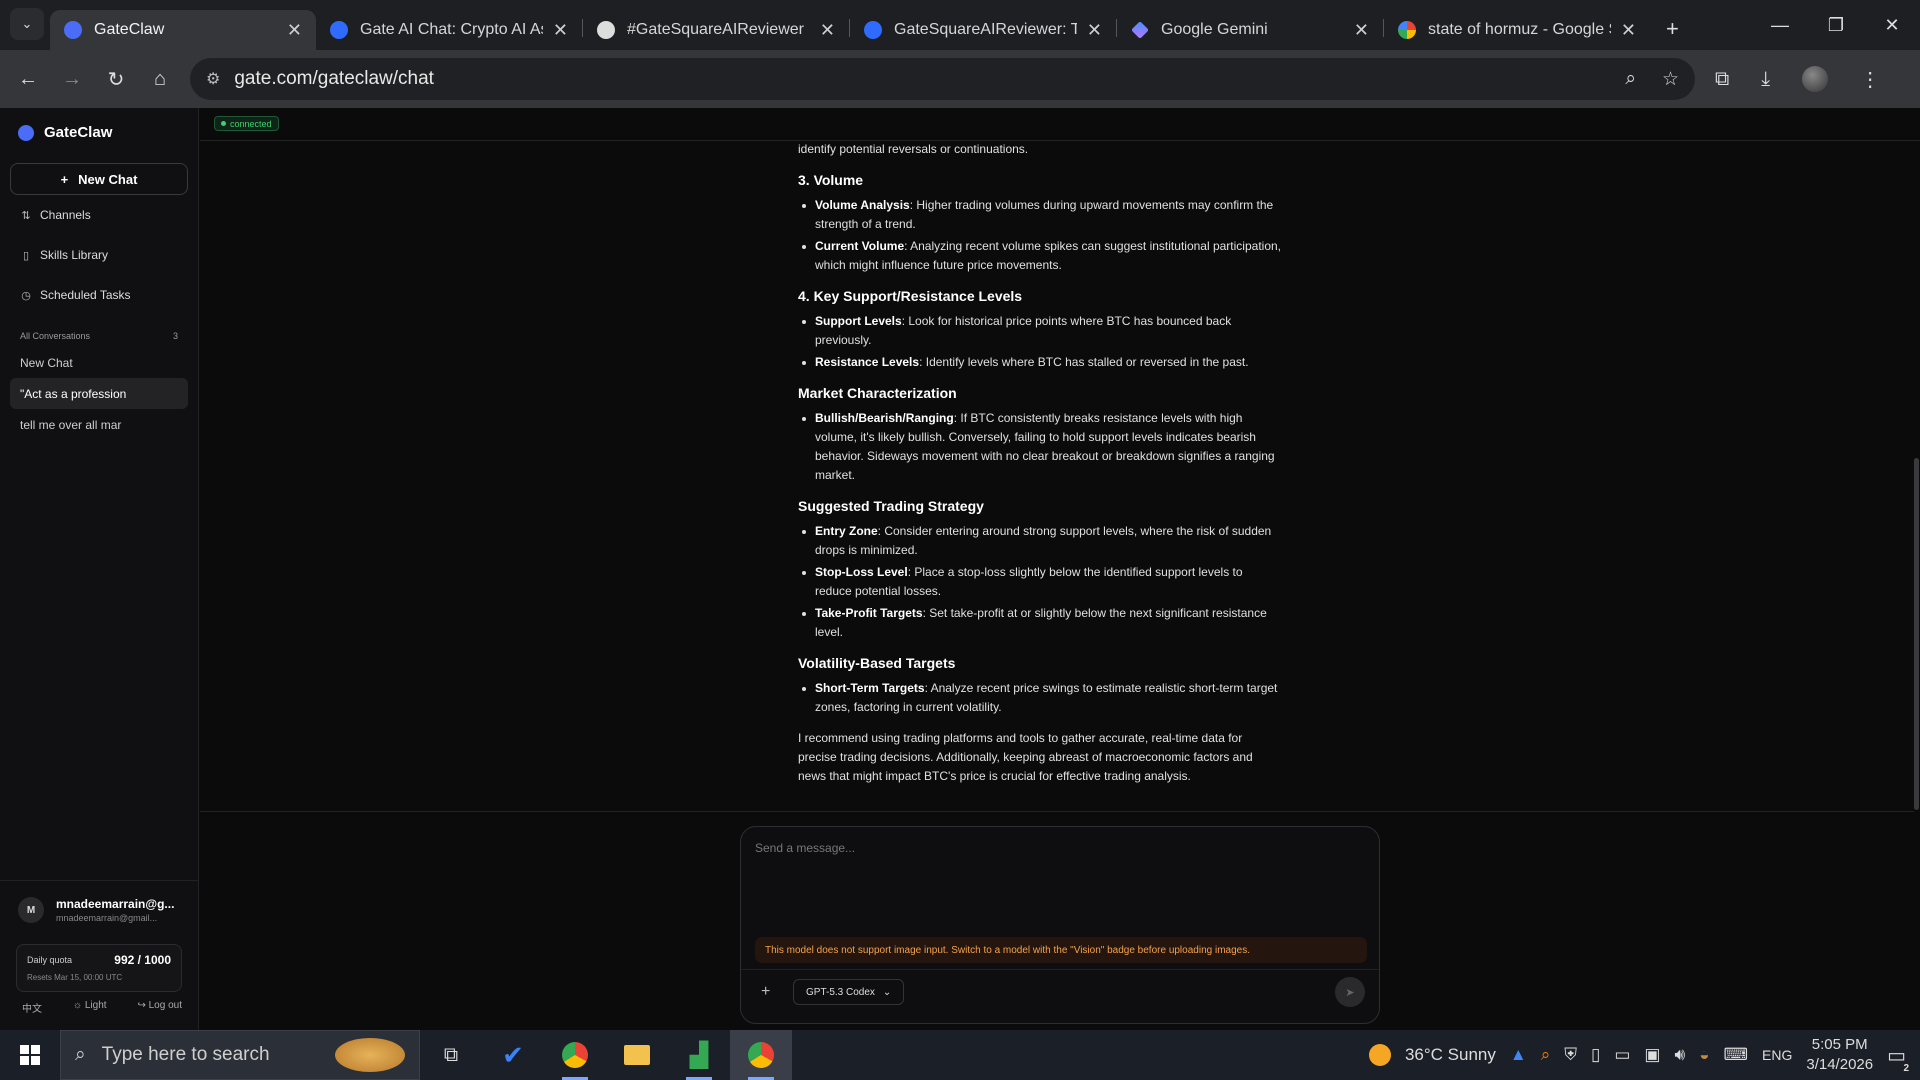 This screenshot has height=1080, width=1920. What do you see at coordinates (55, 336) in the screenshot?
I see `conversations-title: All Conversations` at bounding box center [55, 336].